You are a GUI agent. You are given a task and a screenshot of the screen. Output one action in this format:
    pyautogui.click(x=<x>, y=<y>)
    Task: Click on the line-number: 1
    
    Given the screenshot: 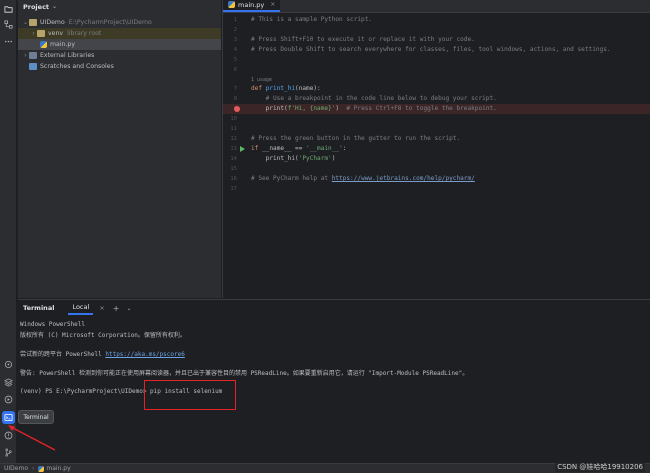 What is the action you would take?
    pyautogui.click(x=235, y=20)
    